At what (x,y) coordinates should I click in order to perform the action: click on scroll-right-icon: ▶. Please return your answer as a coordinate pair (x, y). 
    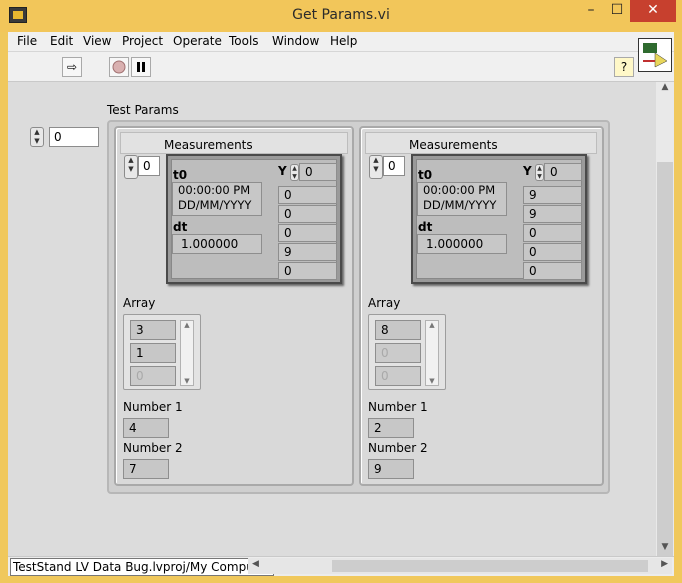
    Looking at the image, I should click on (664, 564).